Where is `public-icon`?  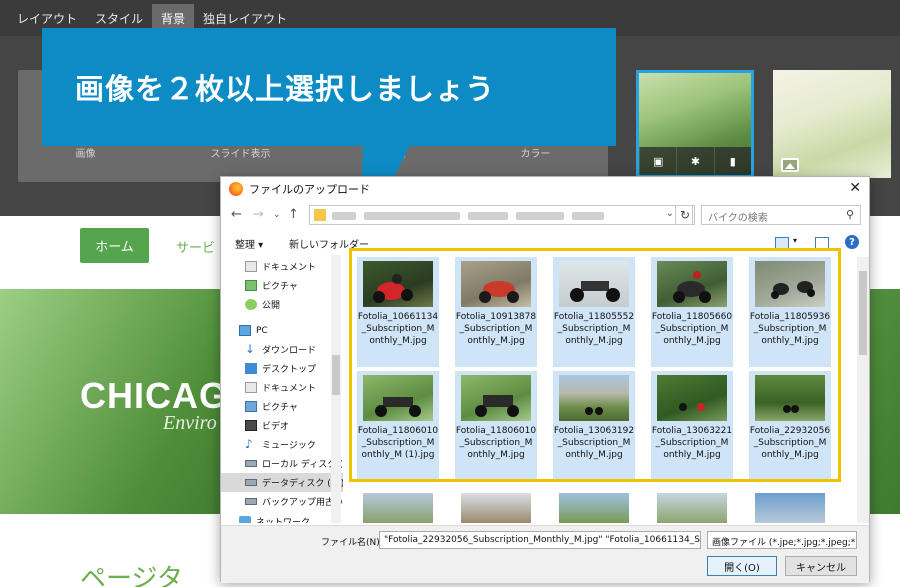 public-icon is located at coordinates (251, 304).